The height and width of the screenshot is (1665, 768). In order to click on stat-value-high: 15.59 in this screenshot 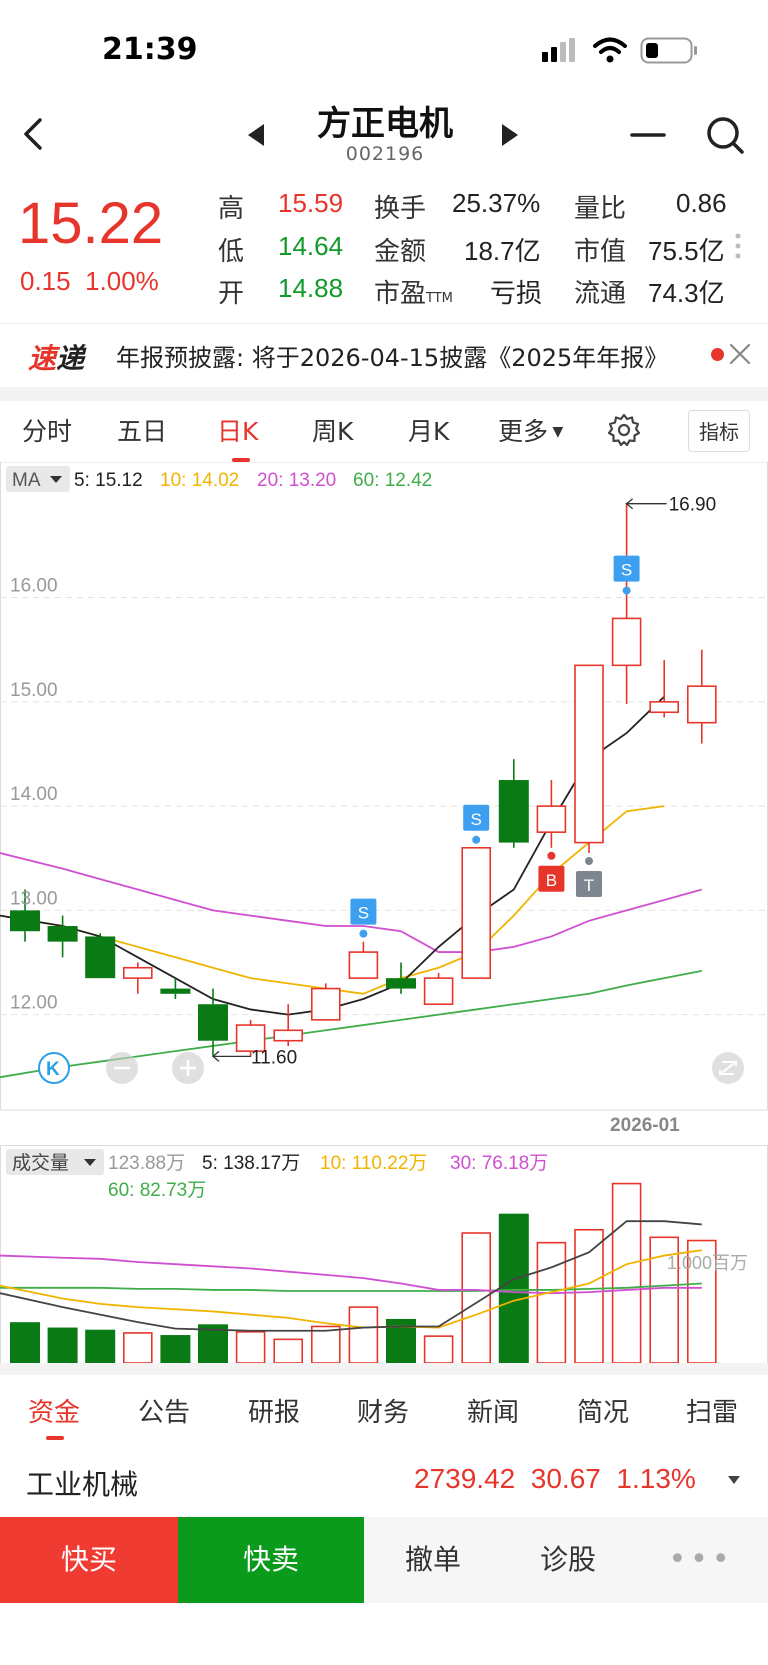, I will do `click(311, 203)`.